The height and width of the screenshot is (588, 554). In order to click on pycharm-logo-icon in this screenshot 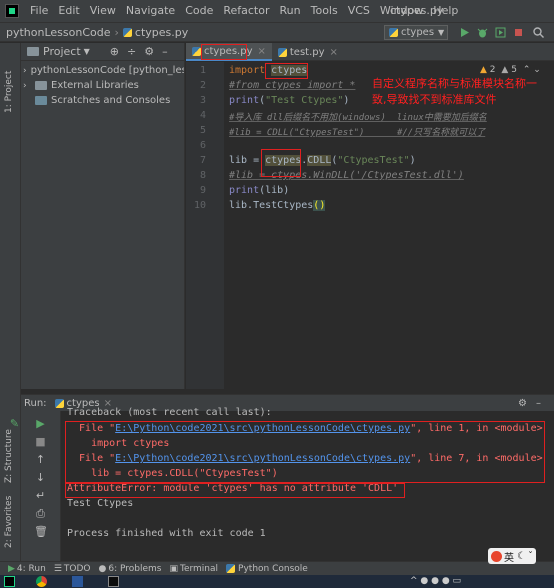, I will do `click(12, 11)`.